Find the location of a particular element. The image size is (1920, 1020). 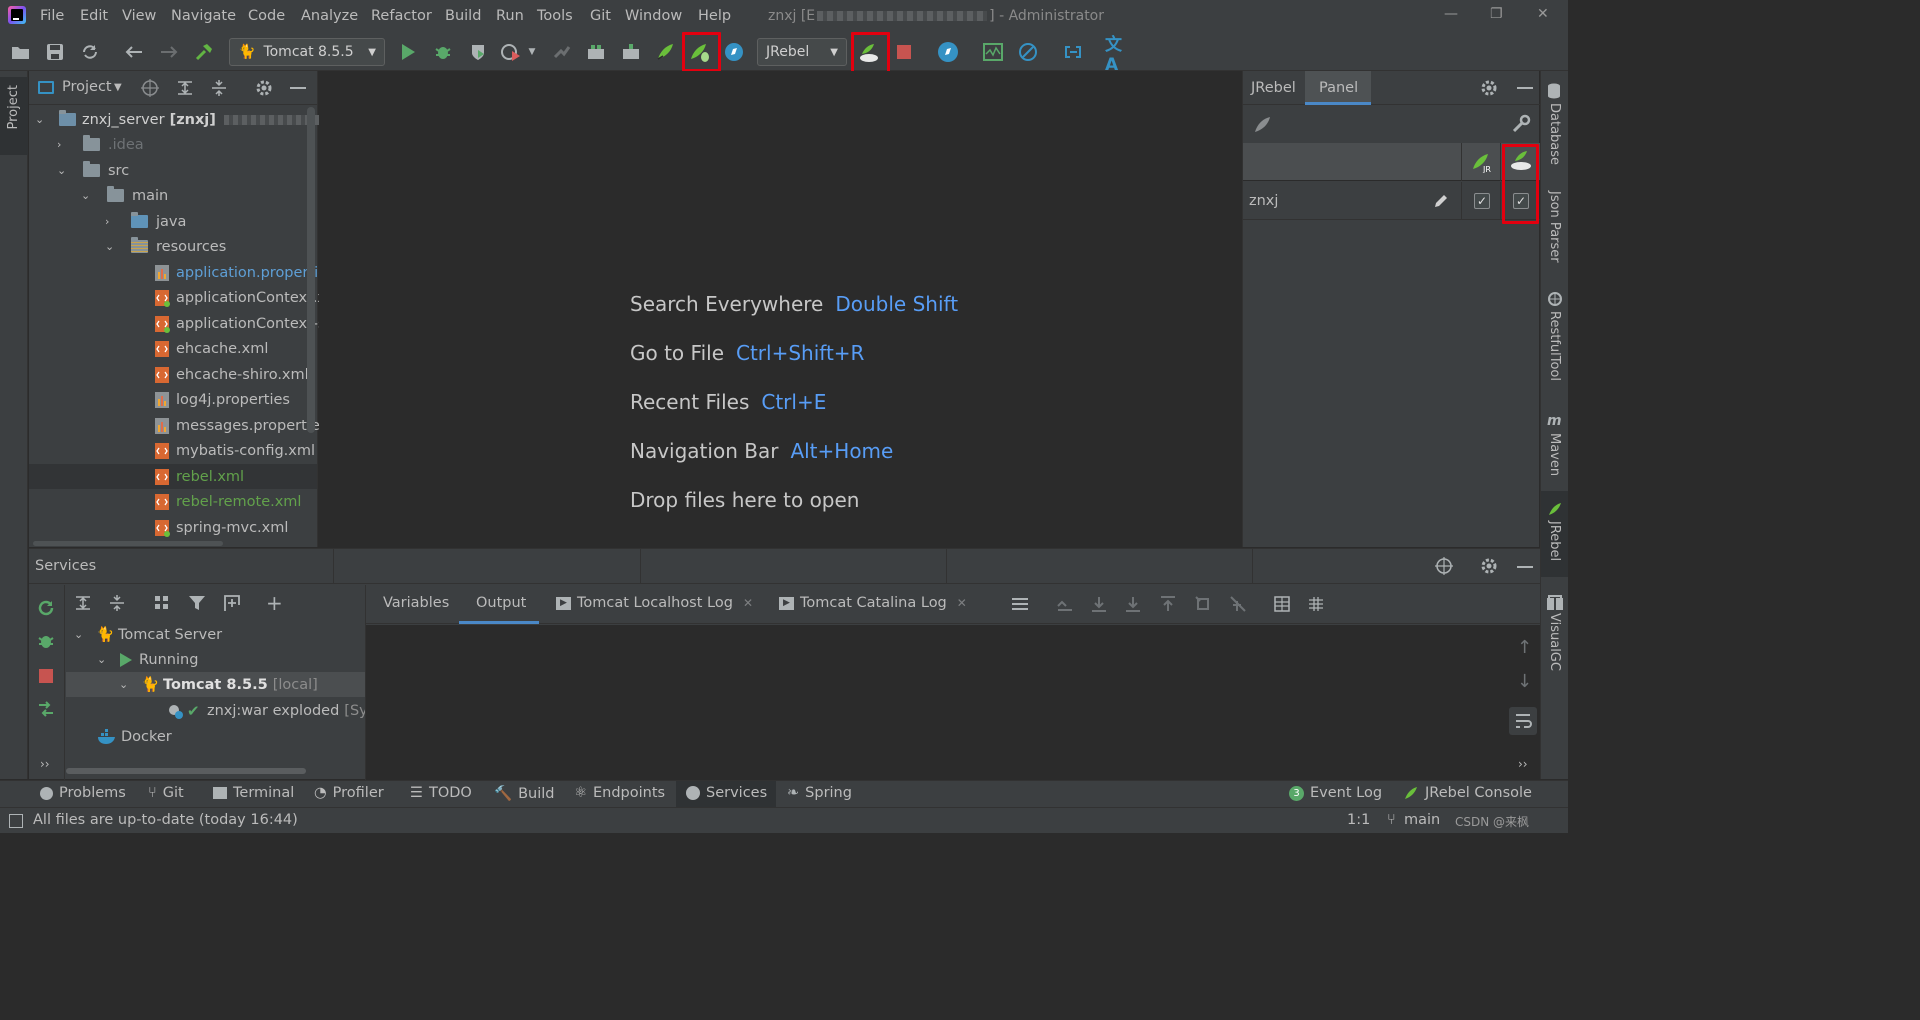

filter-icon is located at coordinates (197, 603).